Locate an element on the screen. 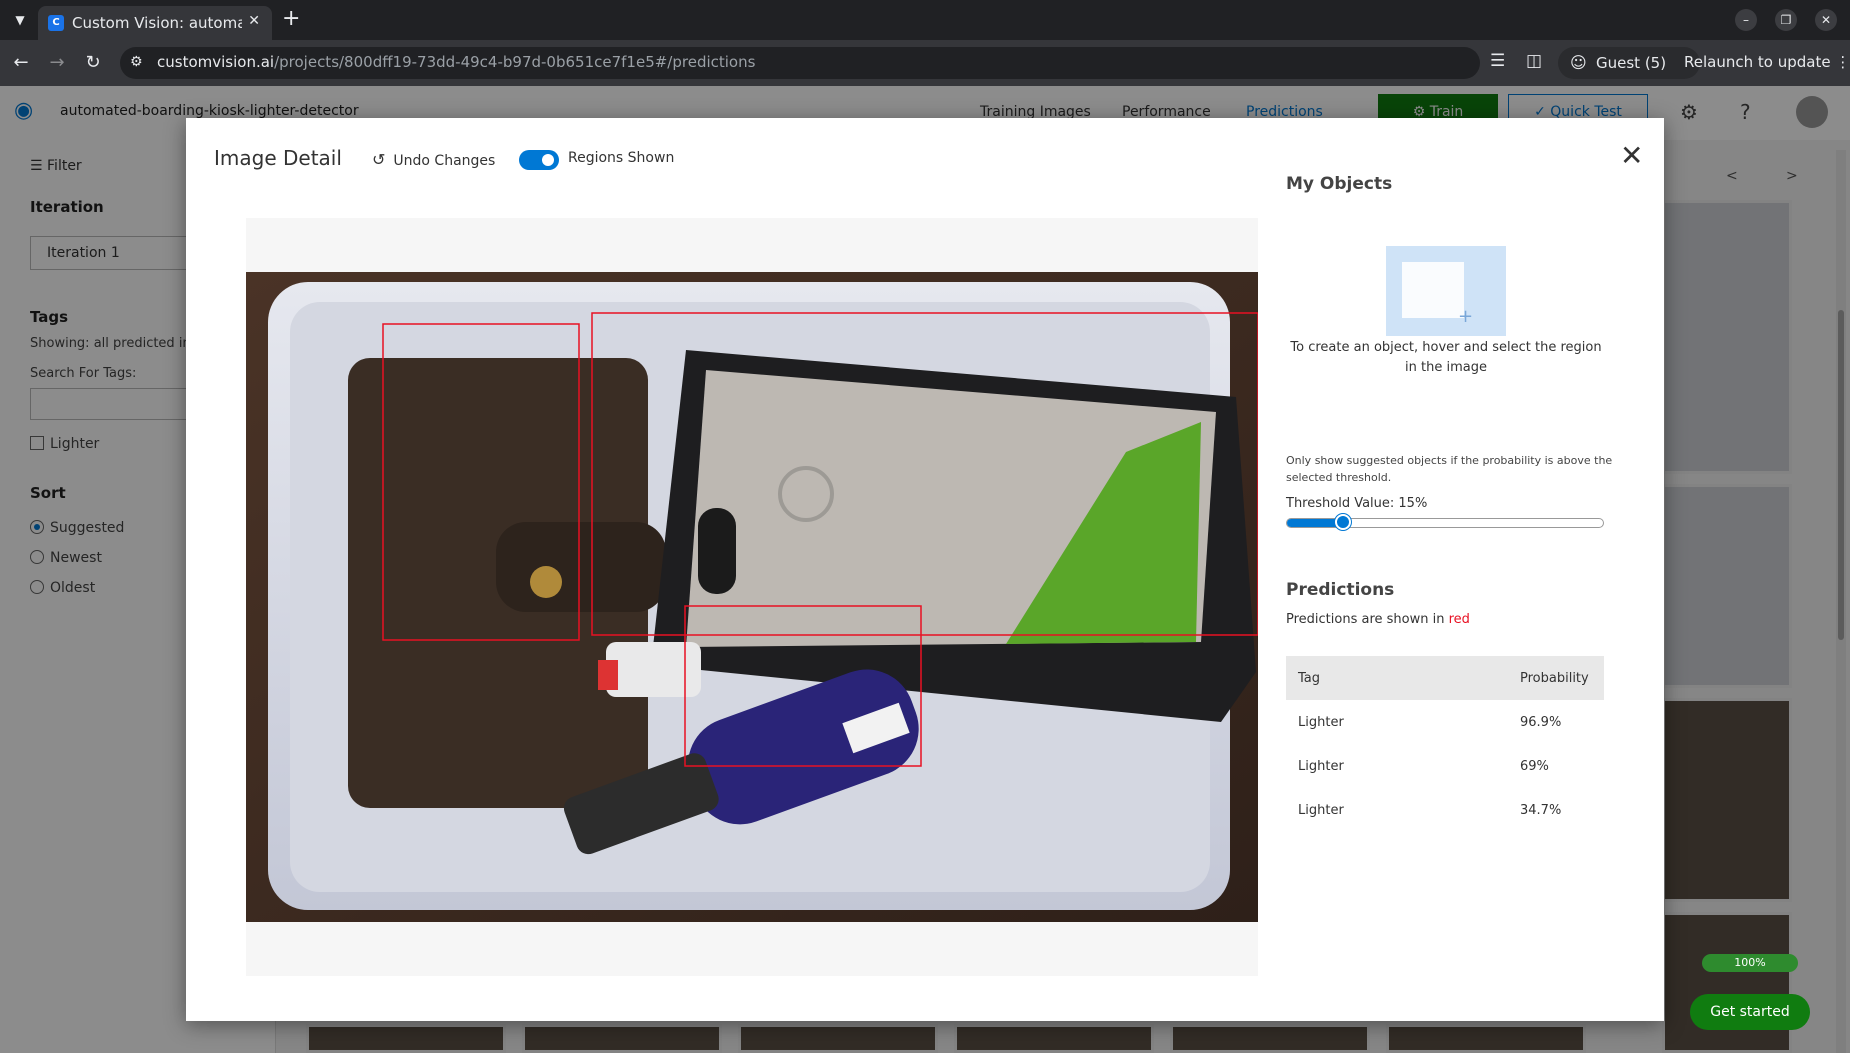 This screenshot has width=1850, height=1053. predictions-note: Predictions are shown in red is located at coordinates (1378, 619).